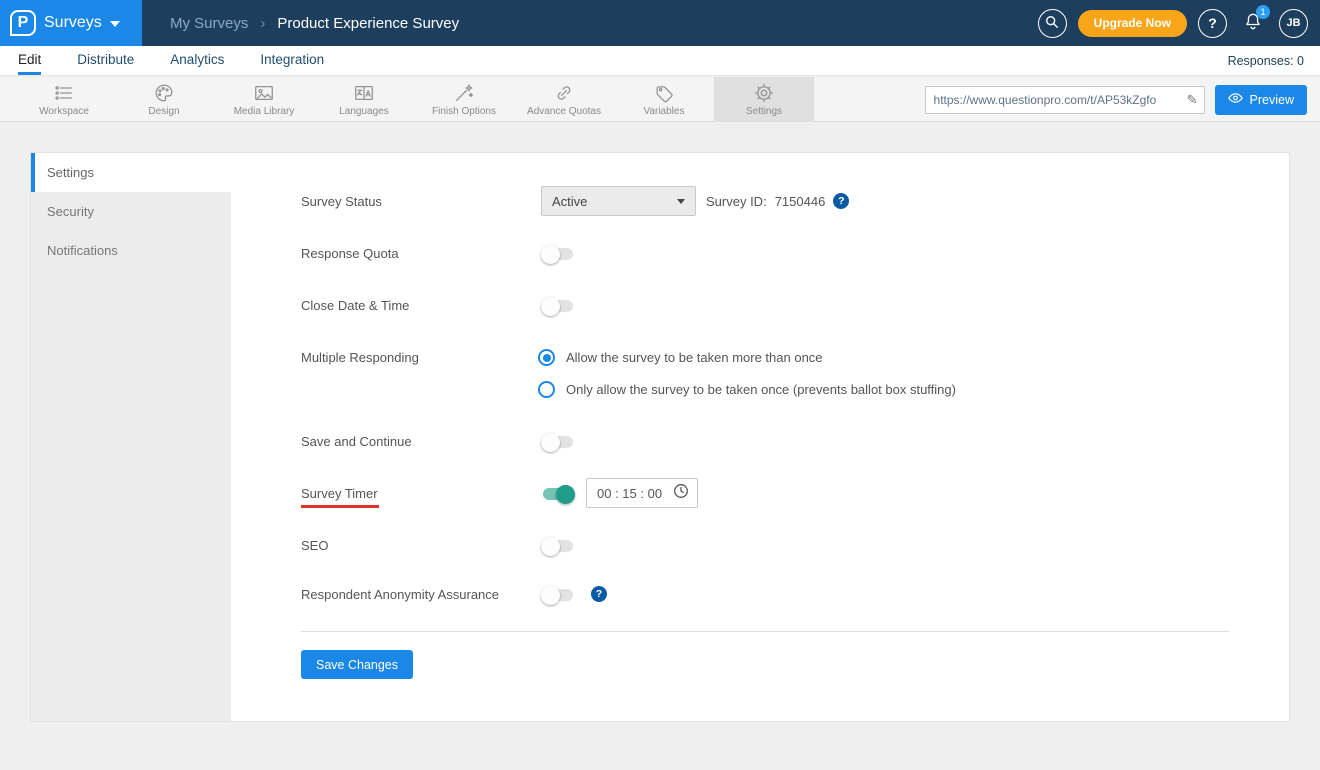 This screenshot has height=770, width=1320. Describe the element at coordinates (736, 201) in the screenshot. I see `survey-id-label: Survey ID:` at that location.